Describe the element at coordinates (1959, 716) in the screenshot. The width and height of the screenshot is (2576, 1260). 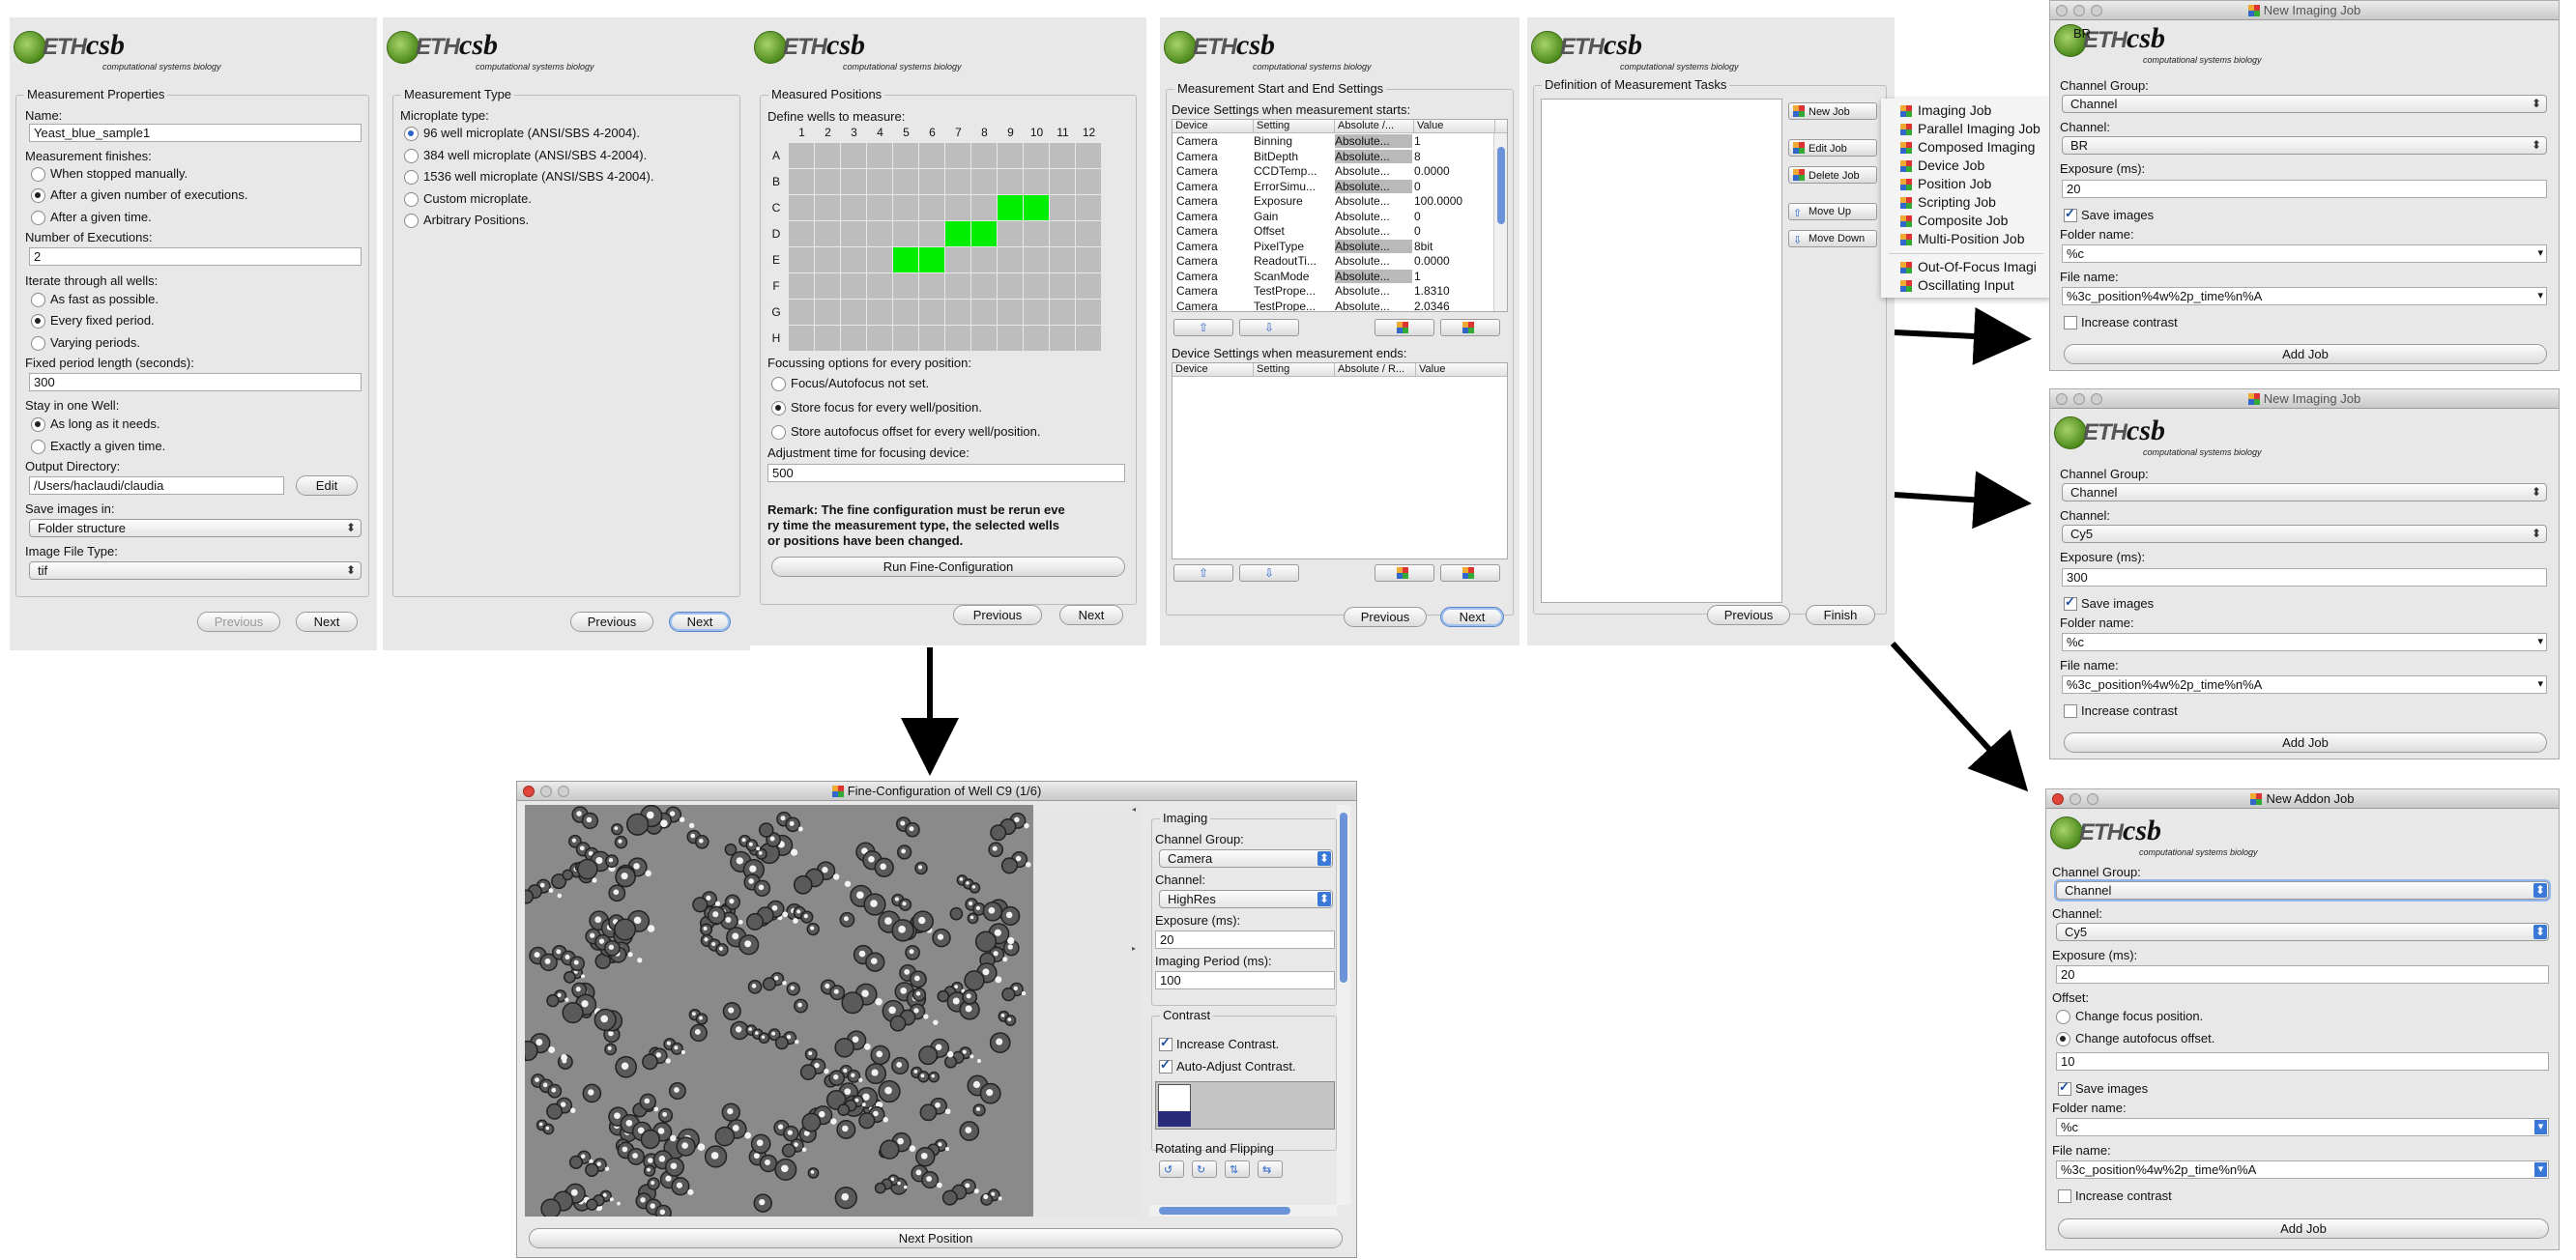
I see `arrow-to-addon-job` at that location.